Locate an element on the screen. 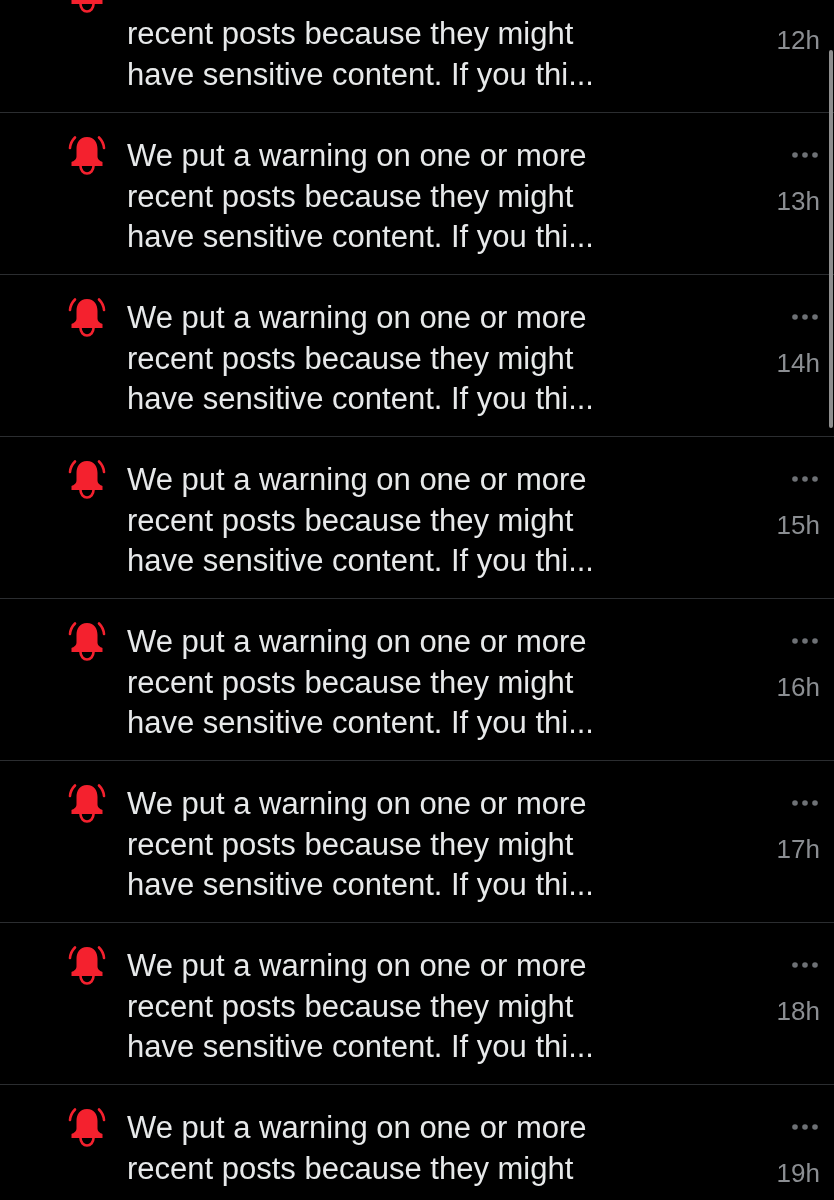 The height and width of the screenshot is (1200, 834). notification-text: We put a warning on one or more recent posts because they might is located at coordinates (357, 1148).